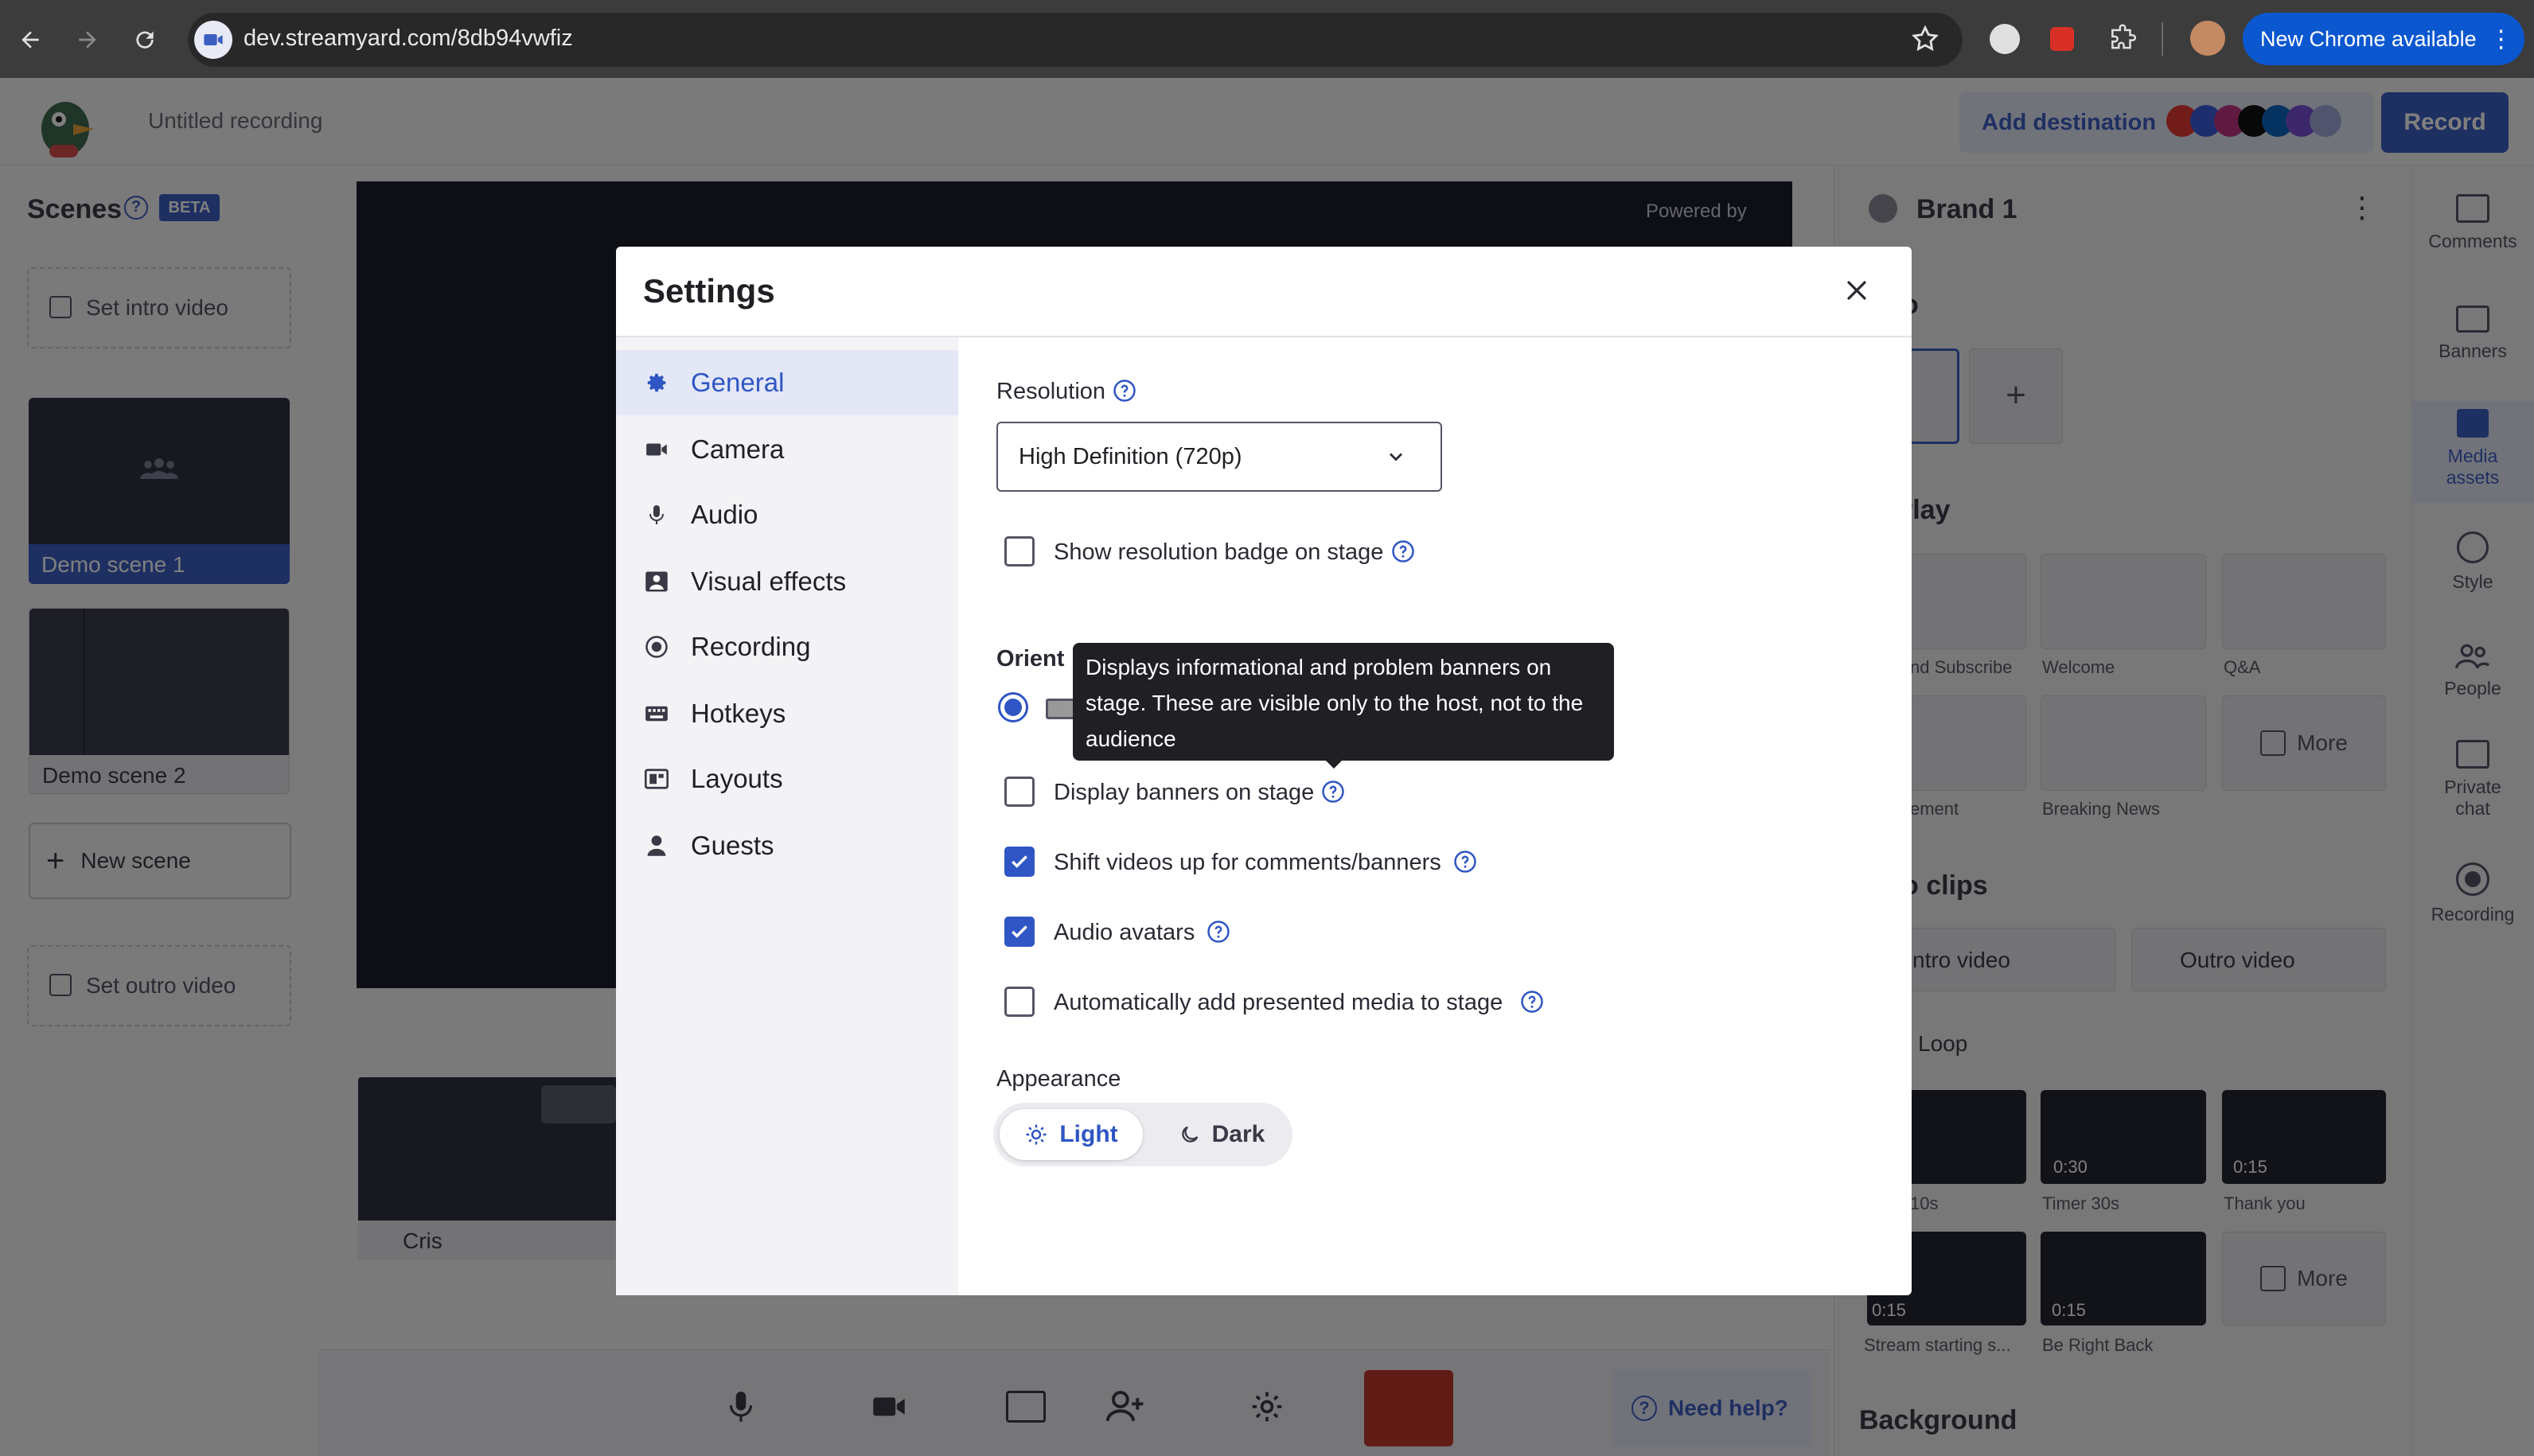 The height and width of the screenshot is (1456, 2534). I want to click on record-icon, so click(656, 646).